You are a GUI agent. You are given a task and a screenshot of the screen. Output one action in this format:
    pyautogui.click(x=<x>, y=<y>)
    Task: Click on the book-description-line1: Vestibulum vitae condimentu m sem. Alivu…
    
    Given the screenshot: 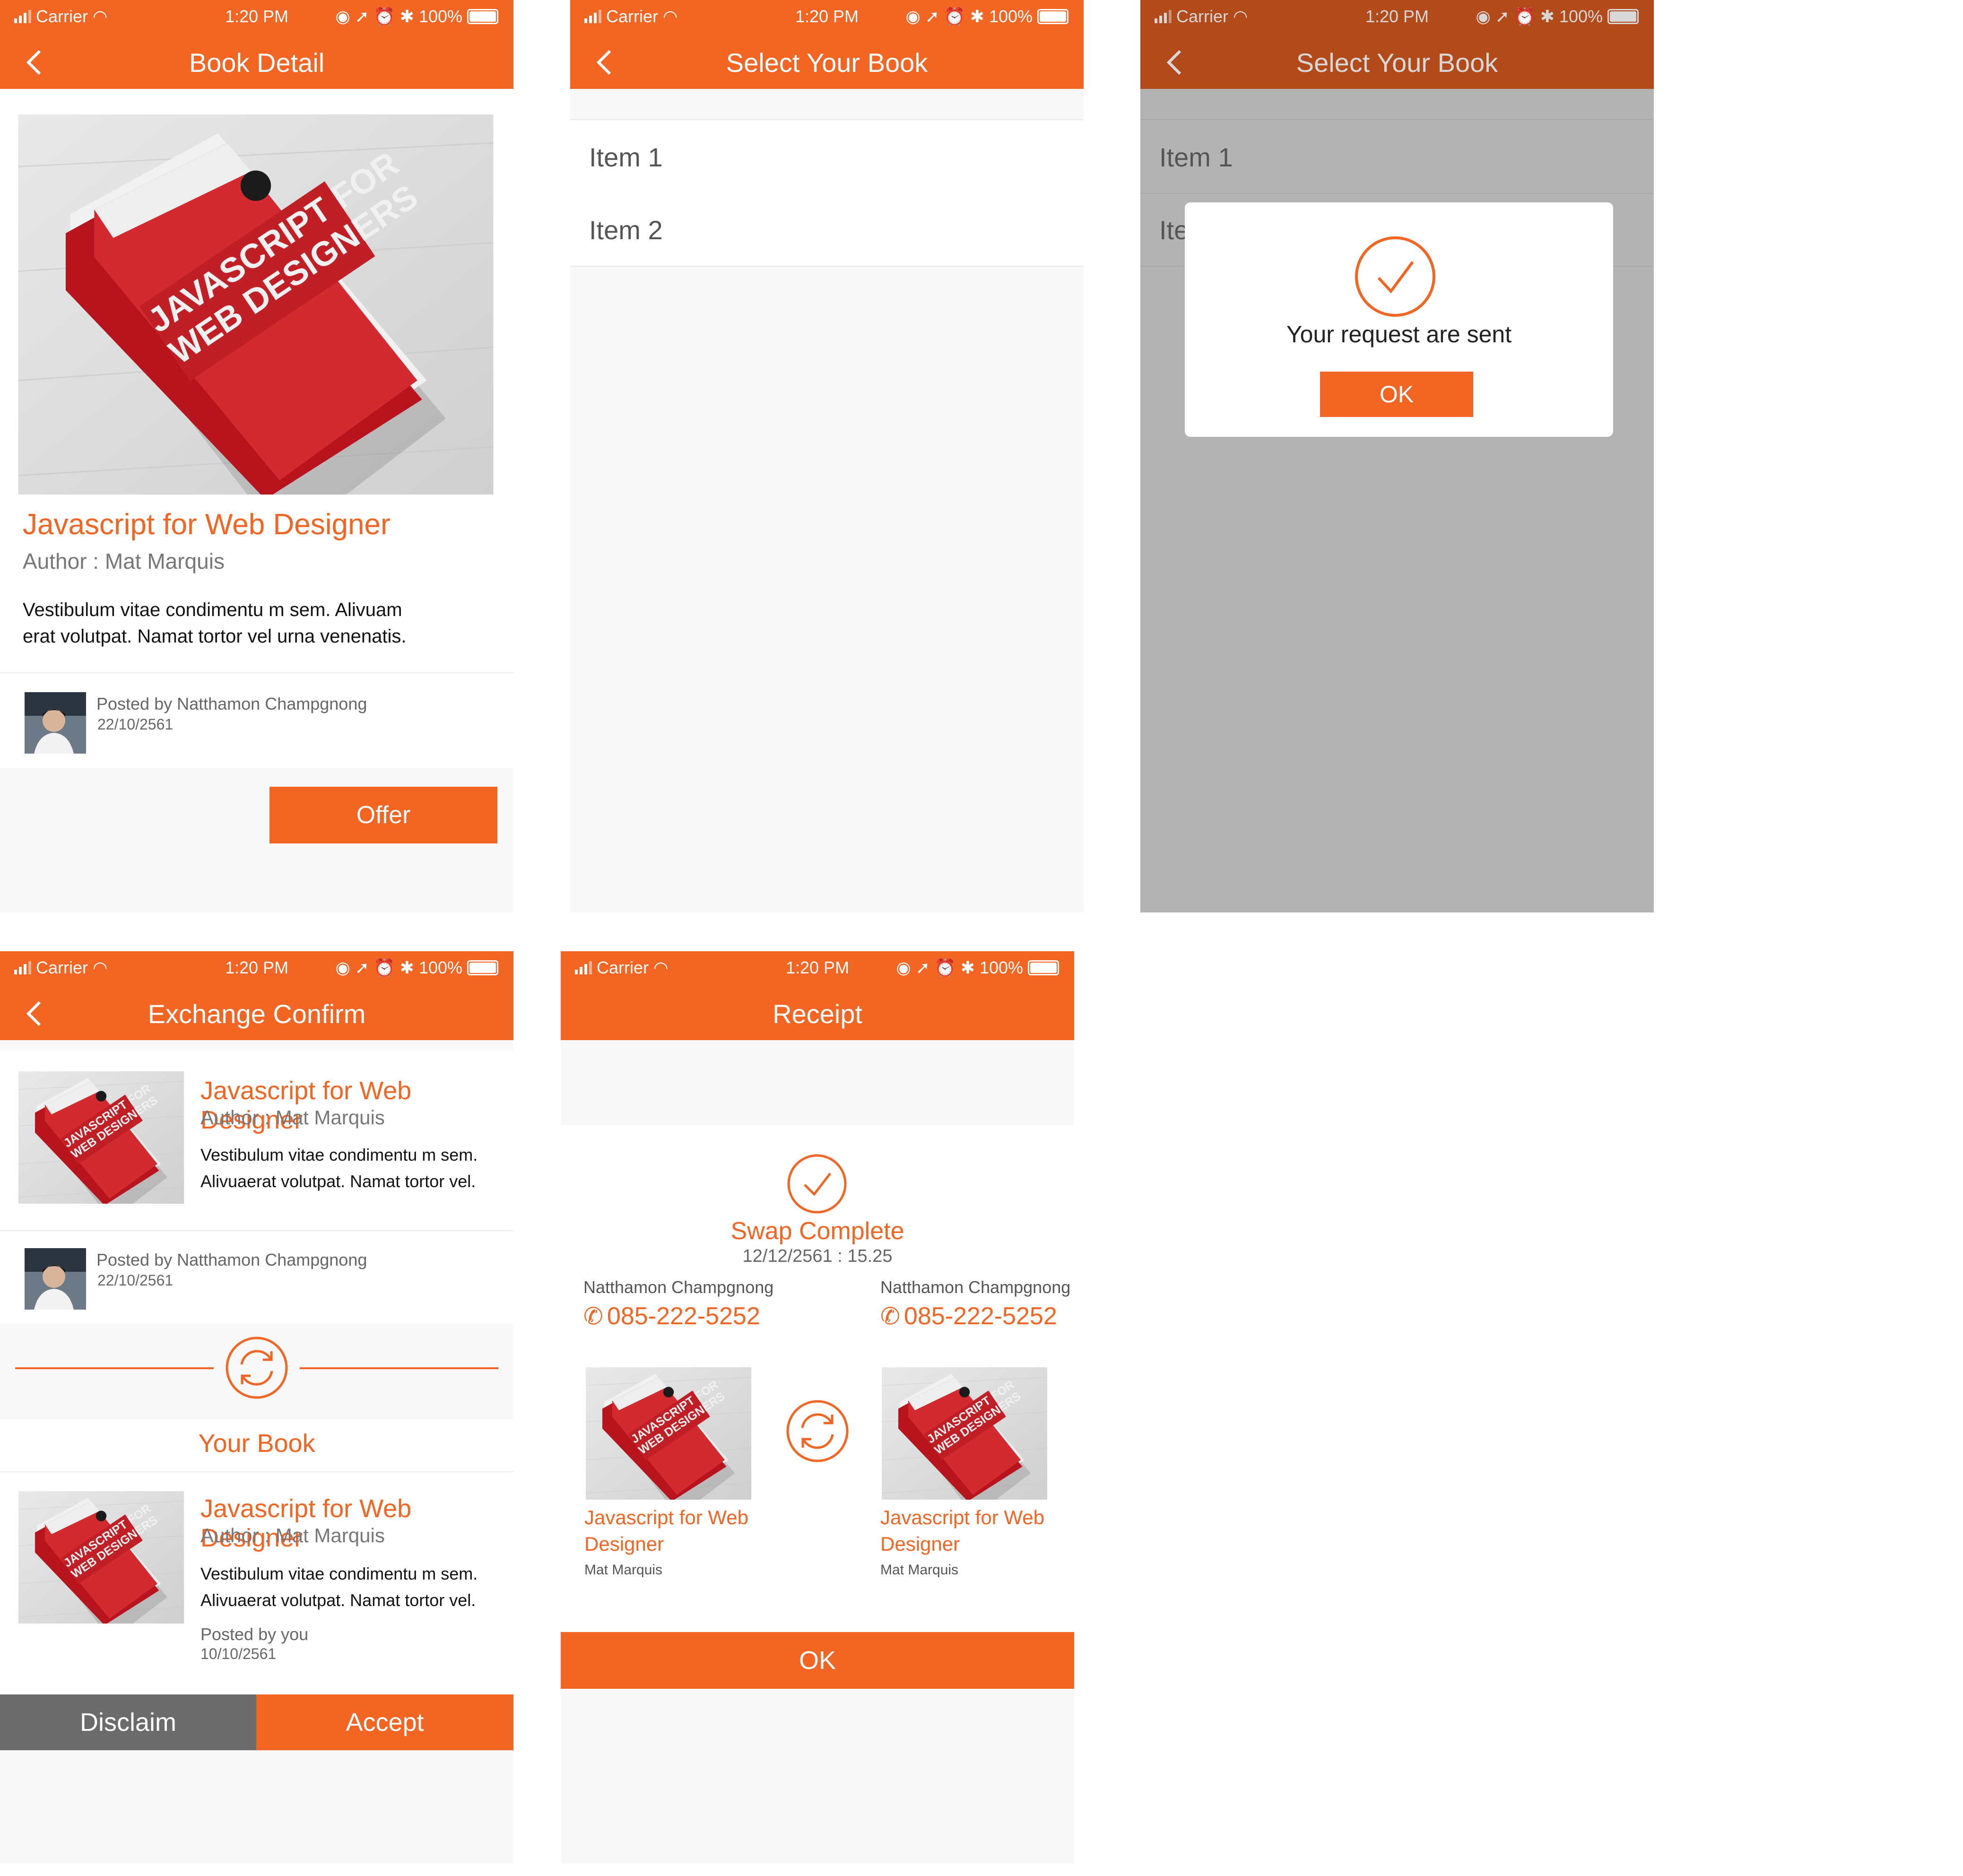 What is the action you would take?
    pyautogui.click(x=213, y=609)
    